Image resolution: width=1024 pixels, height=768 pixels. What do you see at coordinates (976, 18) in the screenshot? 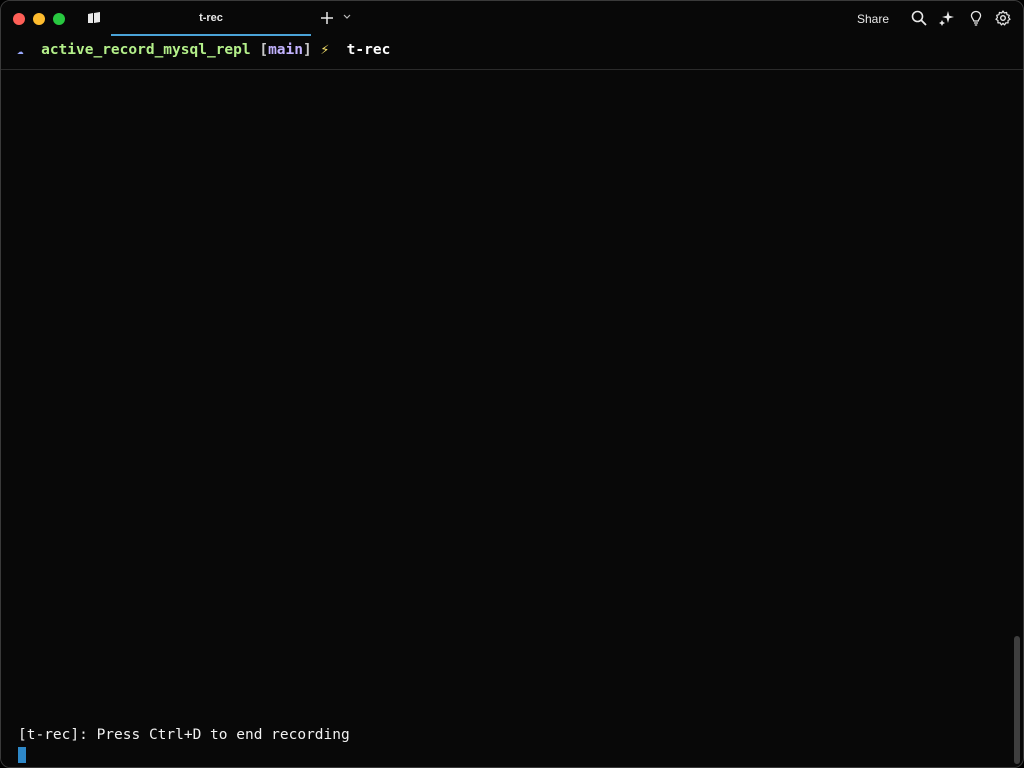
I see `lightbulb-icon` at bounding box center [976, 18].